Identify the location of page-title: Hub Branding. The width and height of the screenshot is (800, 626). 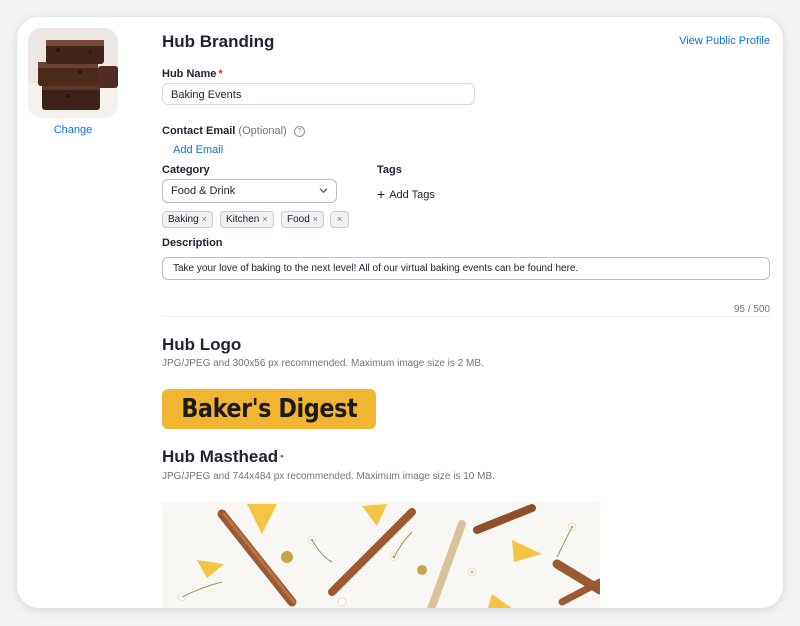
(218, 41).